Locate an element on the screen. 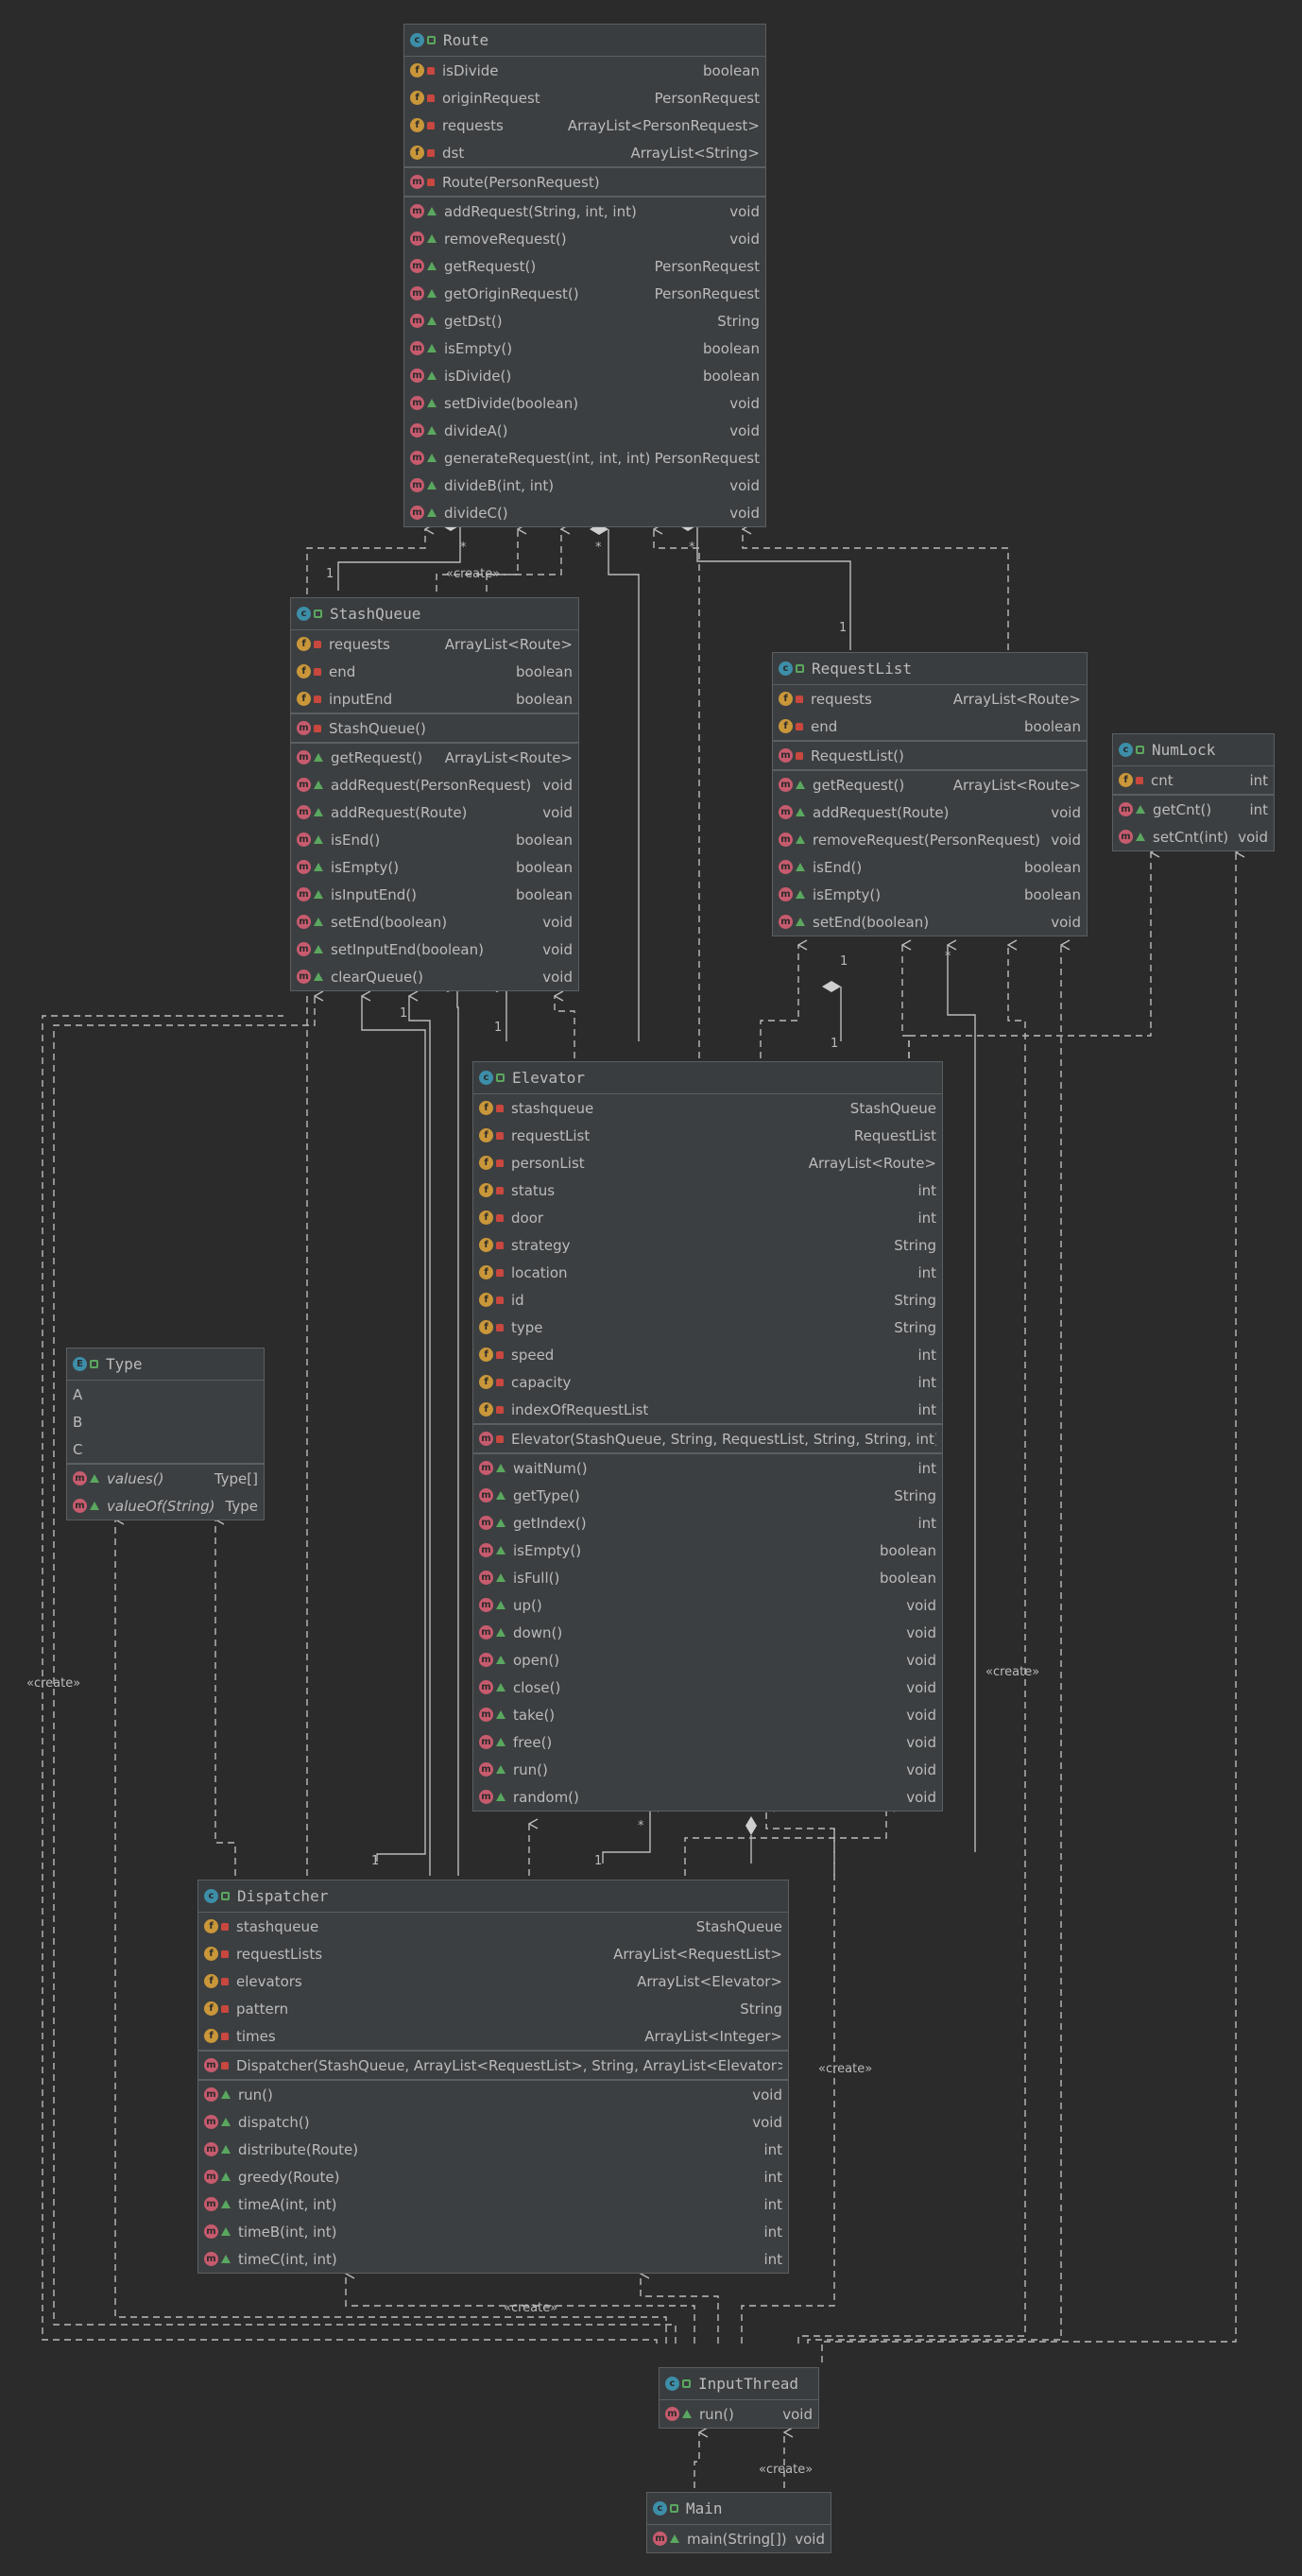 This screenshot has width=1302, height=2576. class-inputthread: c InputThread m run() void is located at coordinates (739, 2398).